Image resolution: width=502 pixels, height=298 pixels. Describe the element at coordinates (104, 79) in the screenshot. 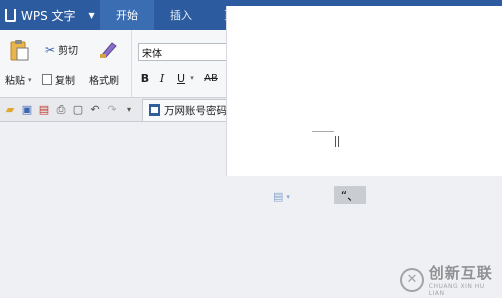

I see `format-painter-button: 格式刷` at that location.